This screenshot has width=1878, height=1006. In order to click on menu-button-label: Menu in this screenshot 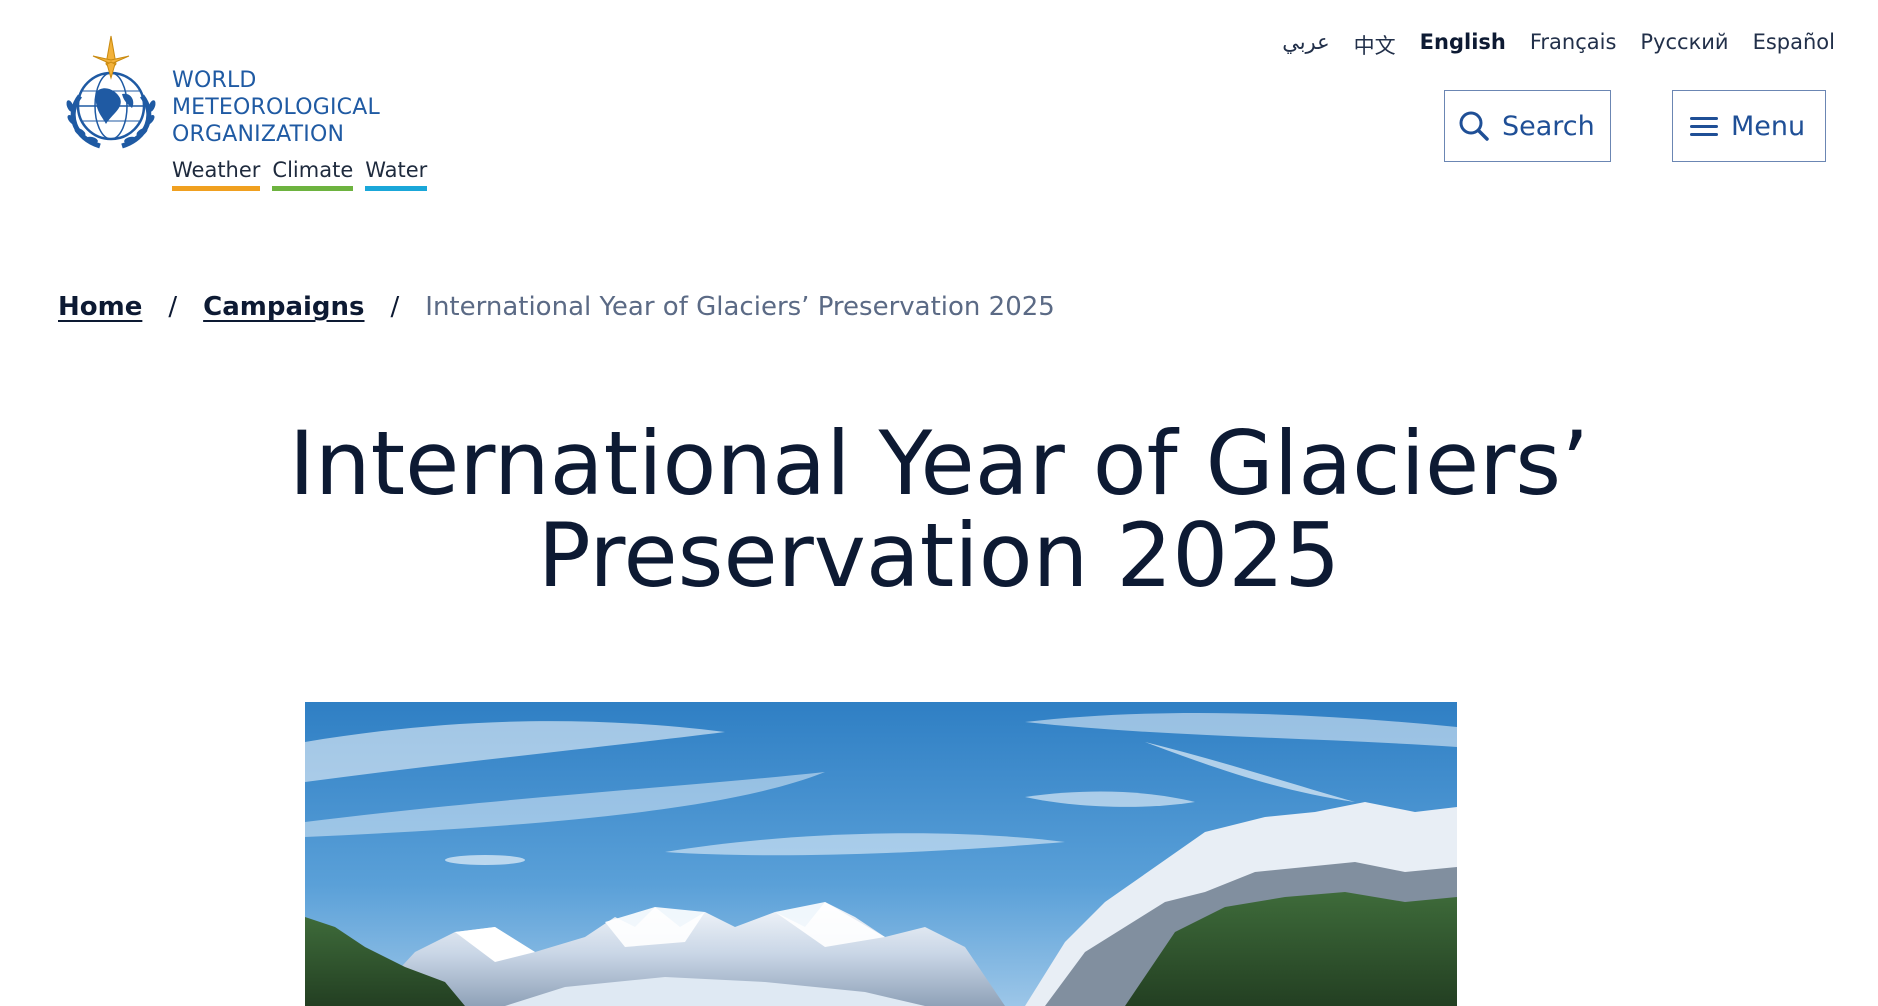, I will do `click(1768, 126)`.